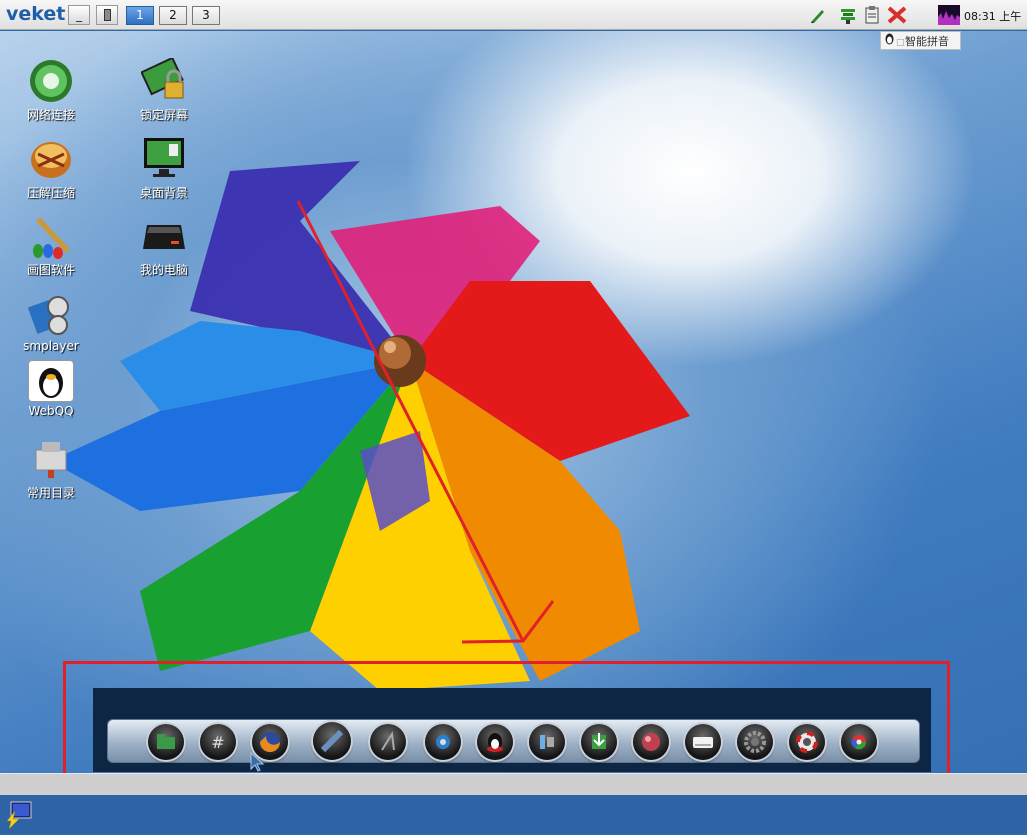 This screenshot has width=1027, height=835. What do you see at coordinates (51, 381) in the screenshot?
I see `penguin-icon` at bounding box center [51, 381].